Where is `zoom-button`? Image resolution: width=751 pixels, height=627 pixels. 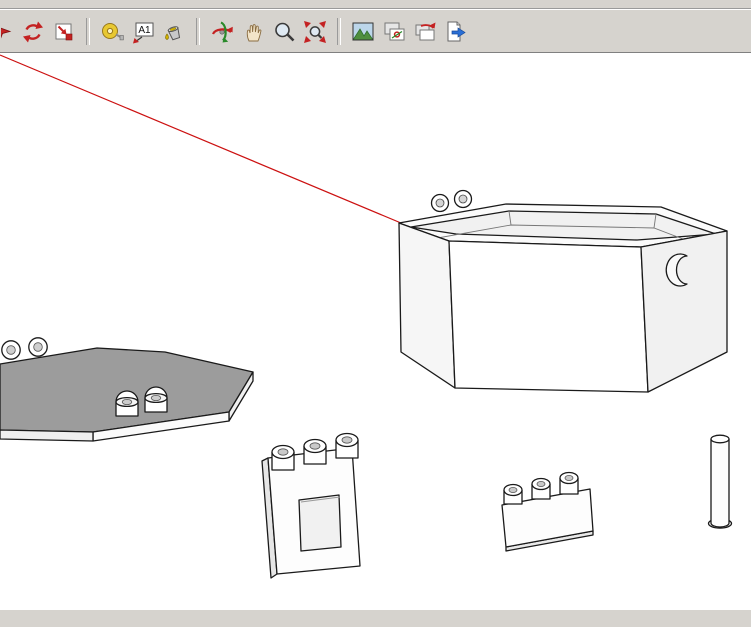
zoom-button is located at coordinates (284, 32).